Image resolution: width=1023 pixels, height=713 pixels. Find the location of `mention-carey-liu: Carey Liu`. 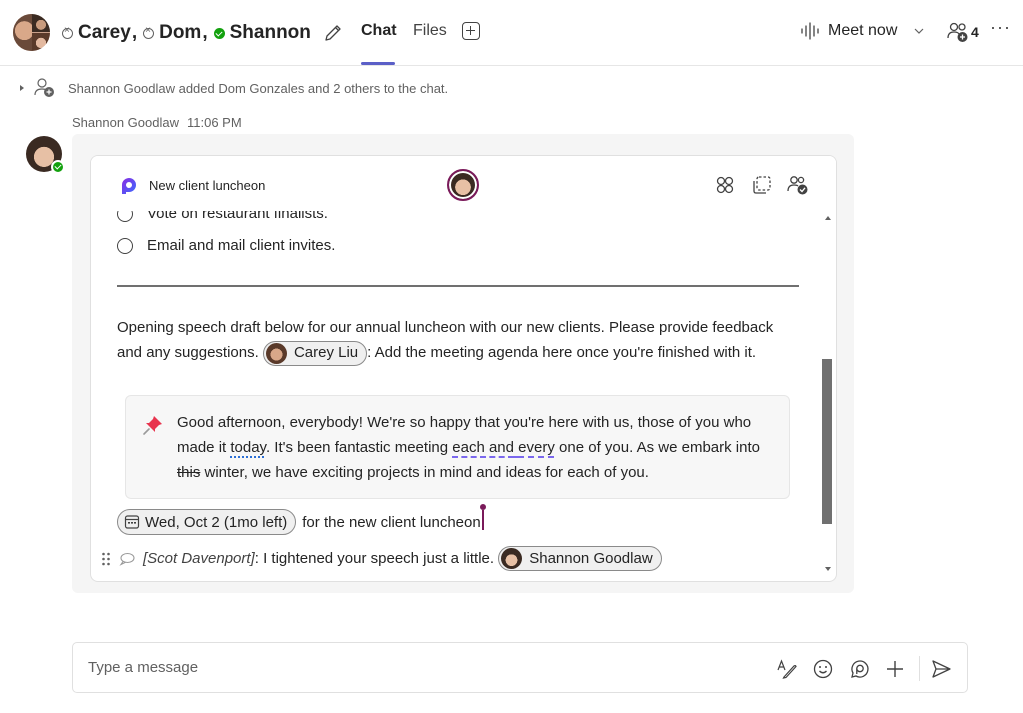

mention-carey-liu: Carey Liu is located at coordinates (315, 353).